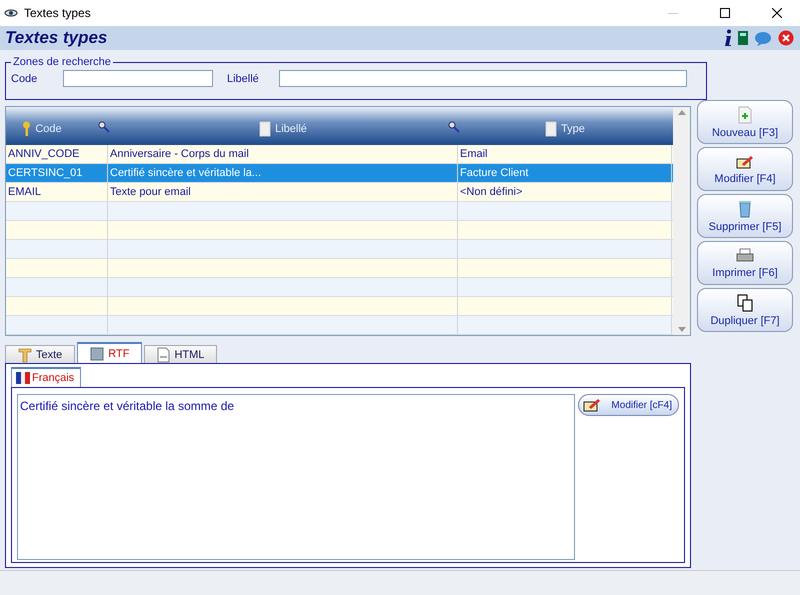 Image resolution: width=800 pixels, height=595 pixels. Describe the element at coordinates (728, 38) in the screenshot. I see `info-icon` at that location.